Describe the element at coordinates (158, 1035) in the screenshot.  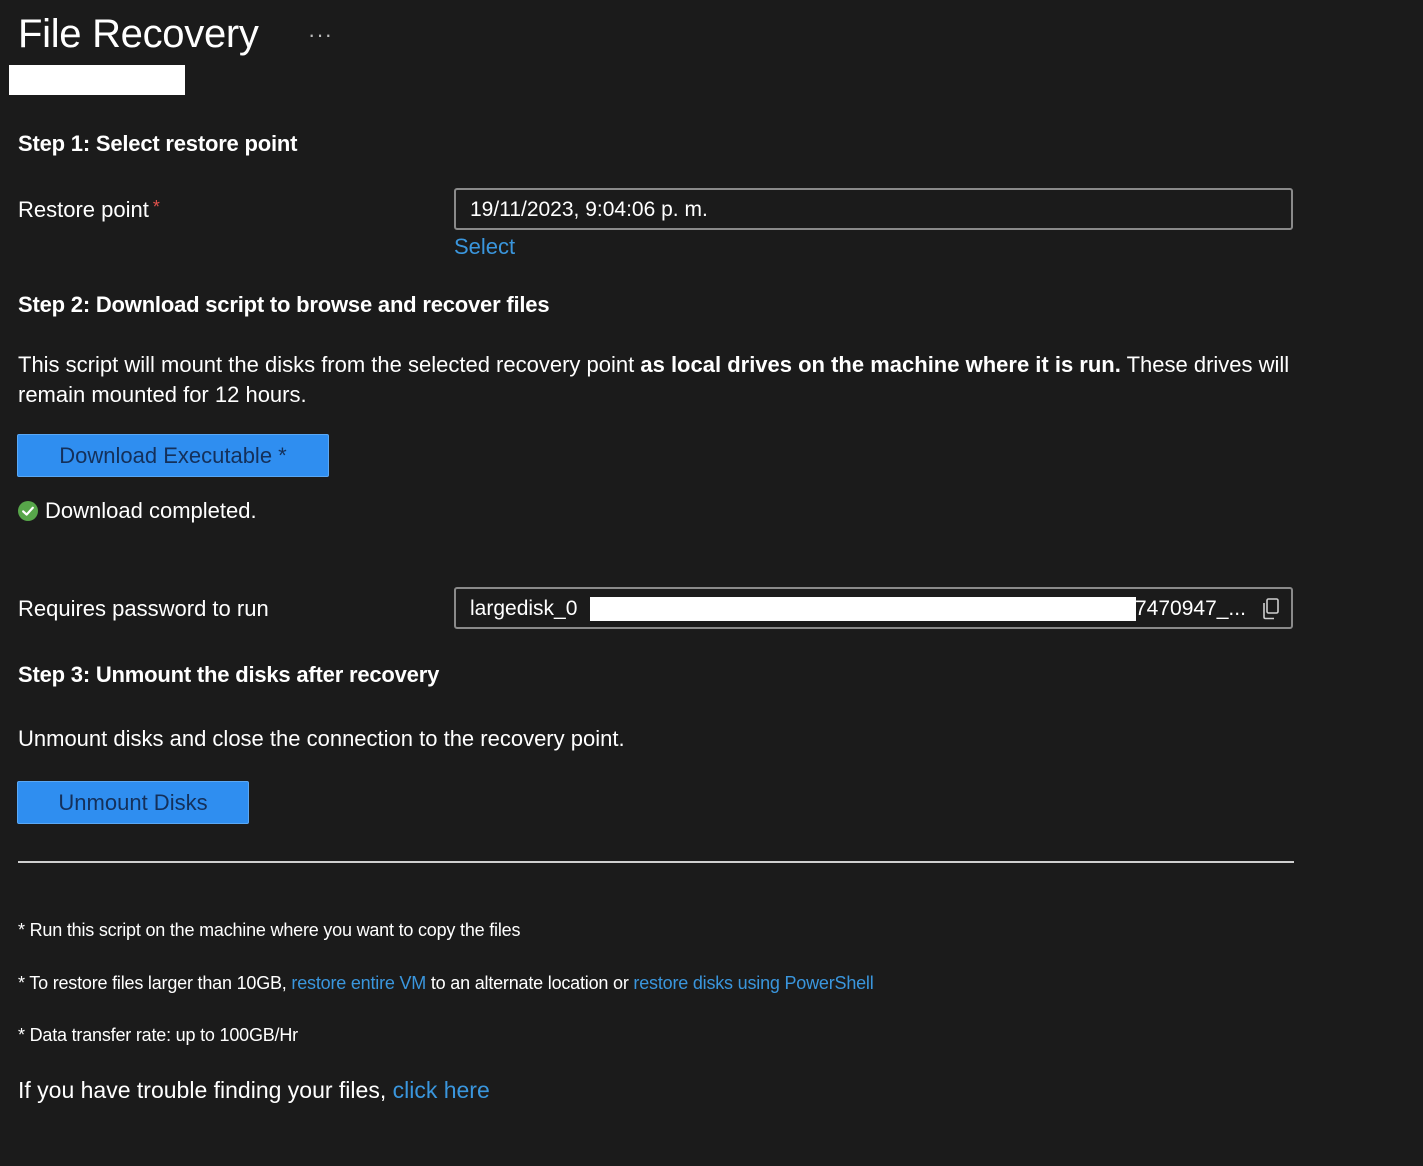
I see `footnote-transfer-rate: * Data transfer rate: up to 100GB/Hr` at that location.